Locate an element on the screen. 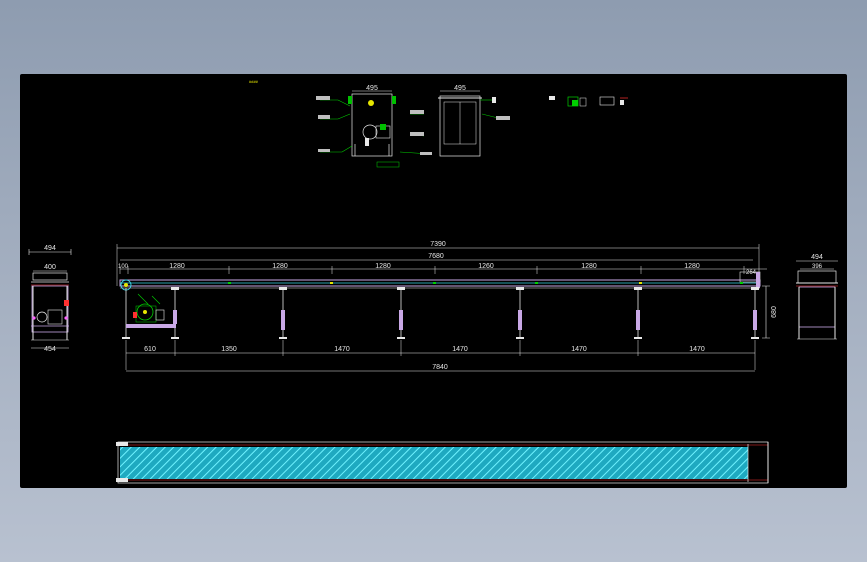 The height and width of the screenshot is (562, 867). right-end-top-width: 494 is located at coordinates (817, 257).